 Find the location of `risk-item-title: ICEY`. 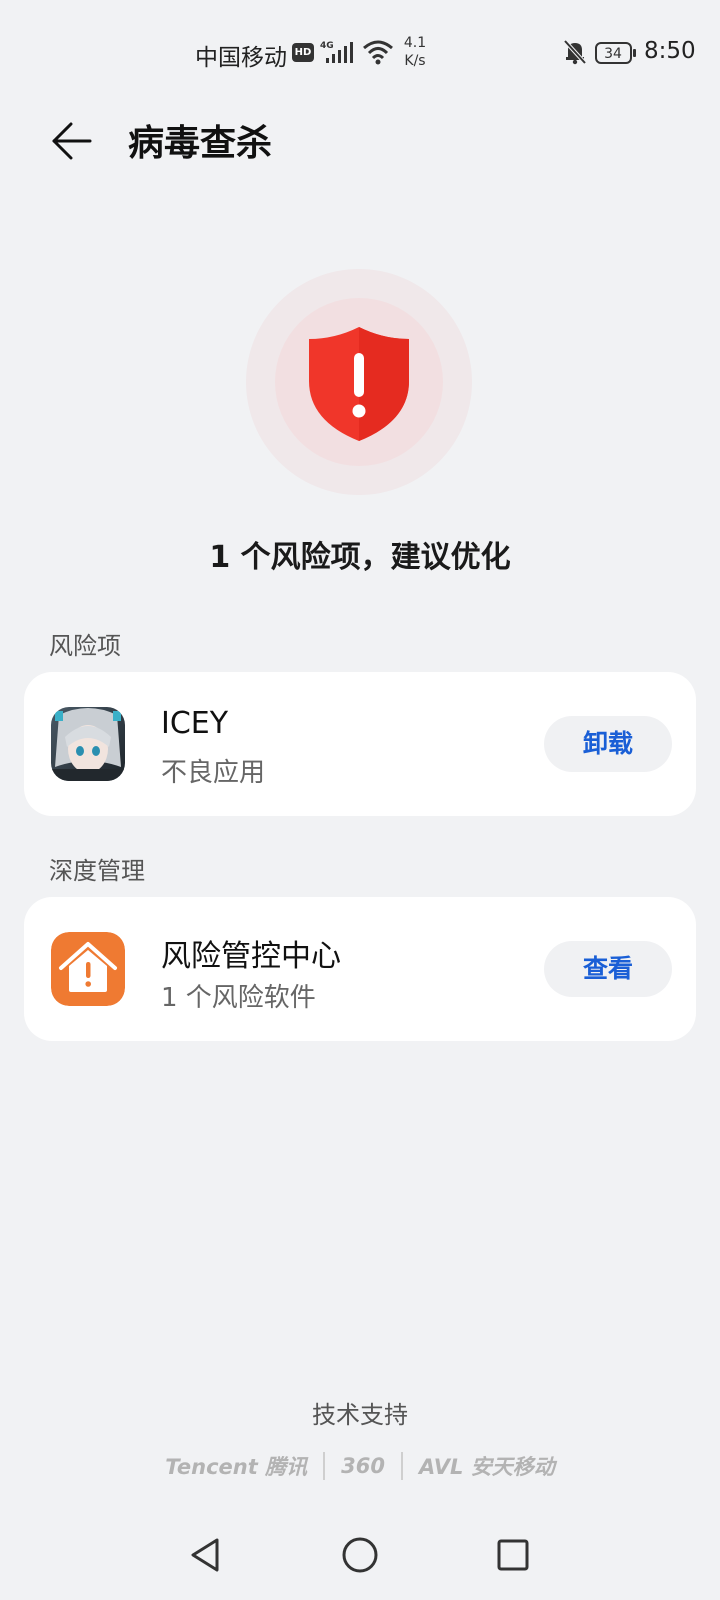

risk-item-title: ICEY is located at coordinates (195, 723).